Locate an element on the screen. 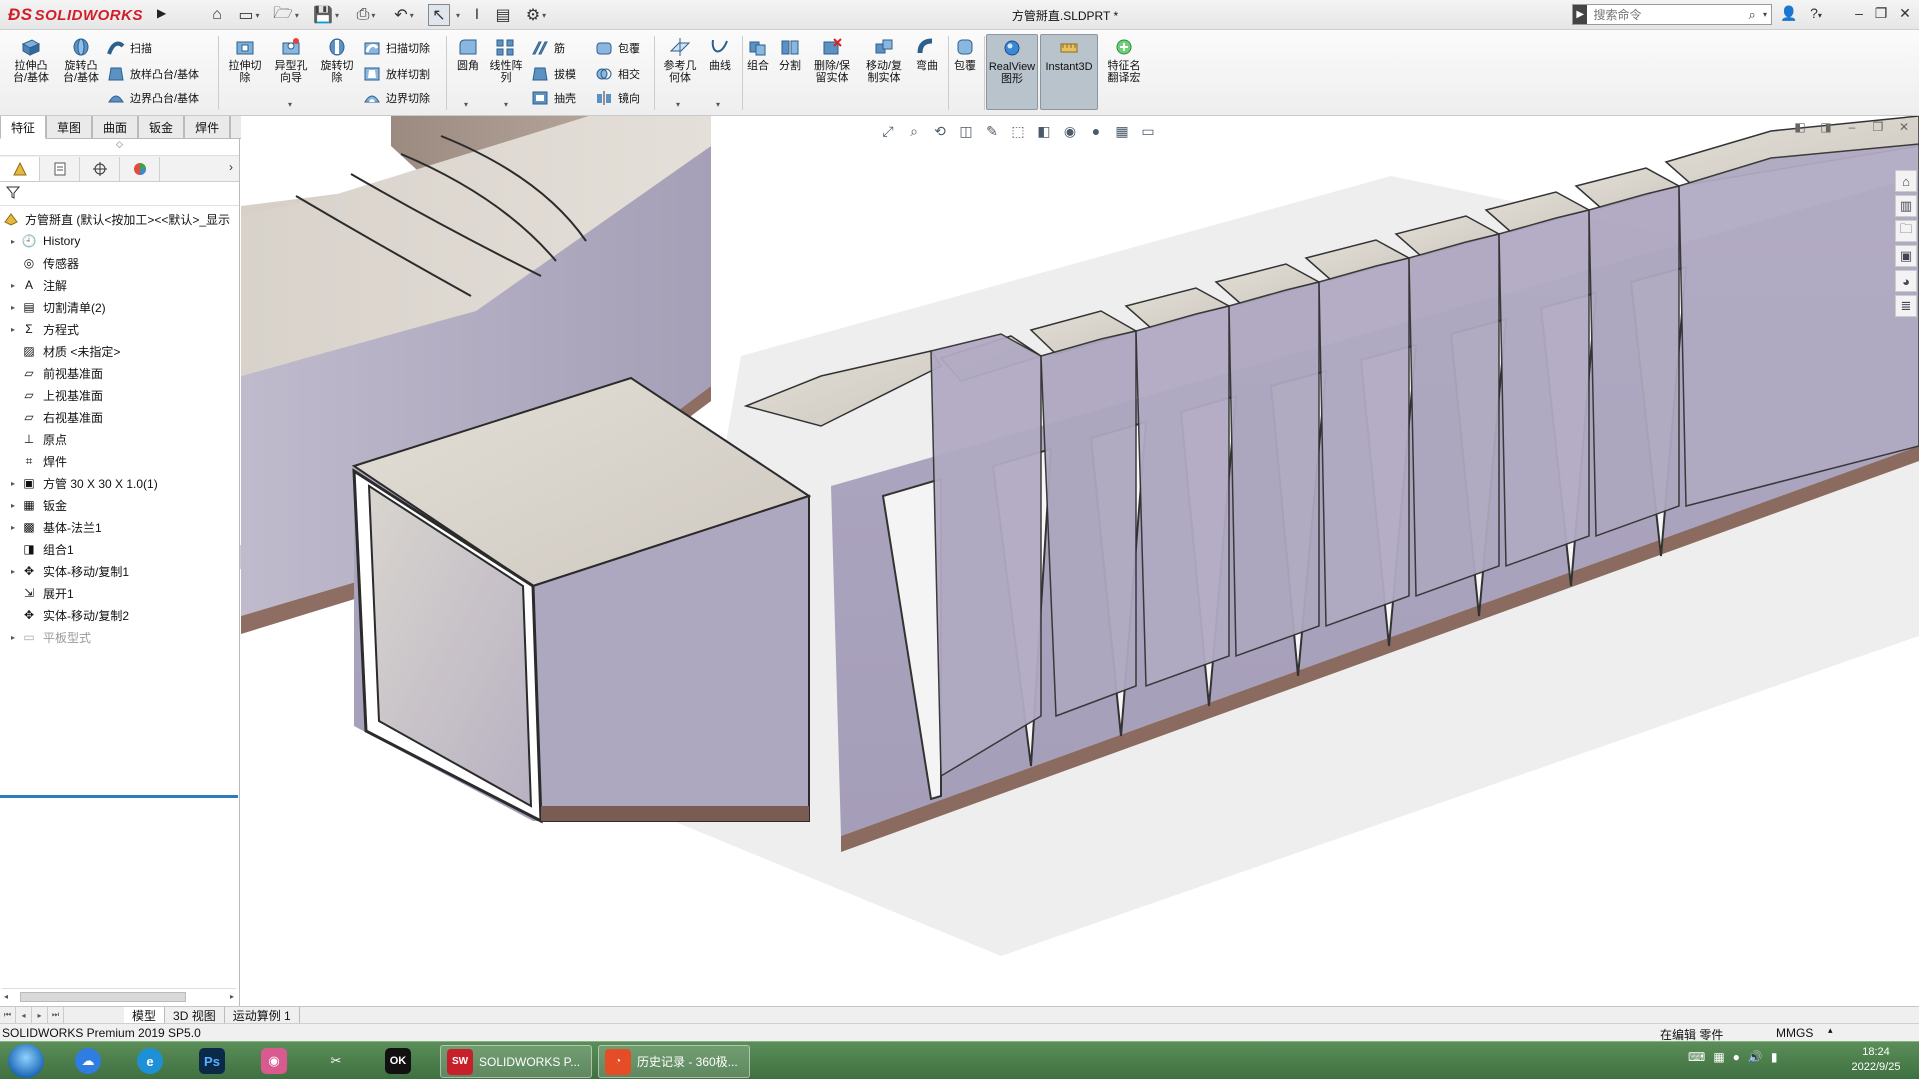 The height and width of the screenshot is (1079, 1919). apply-scene-icon: ▦ is located at coordinates (1122, 131).